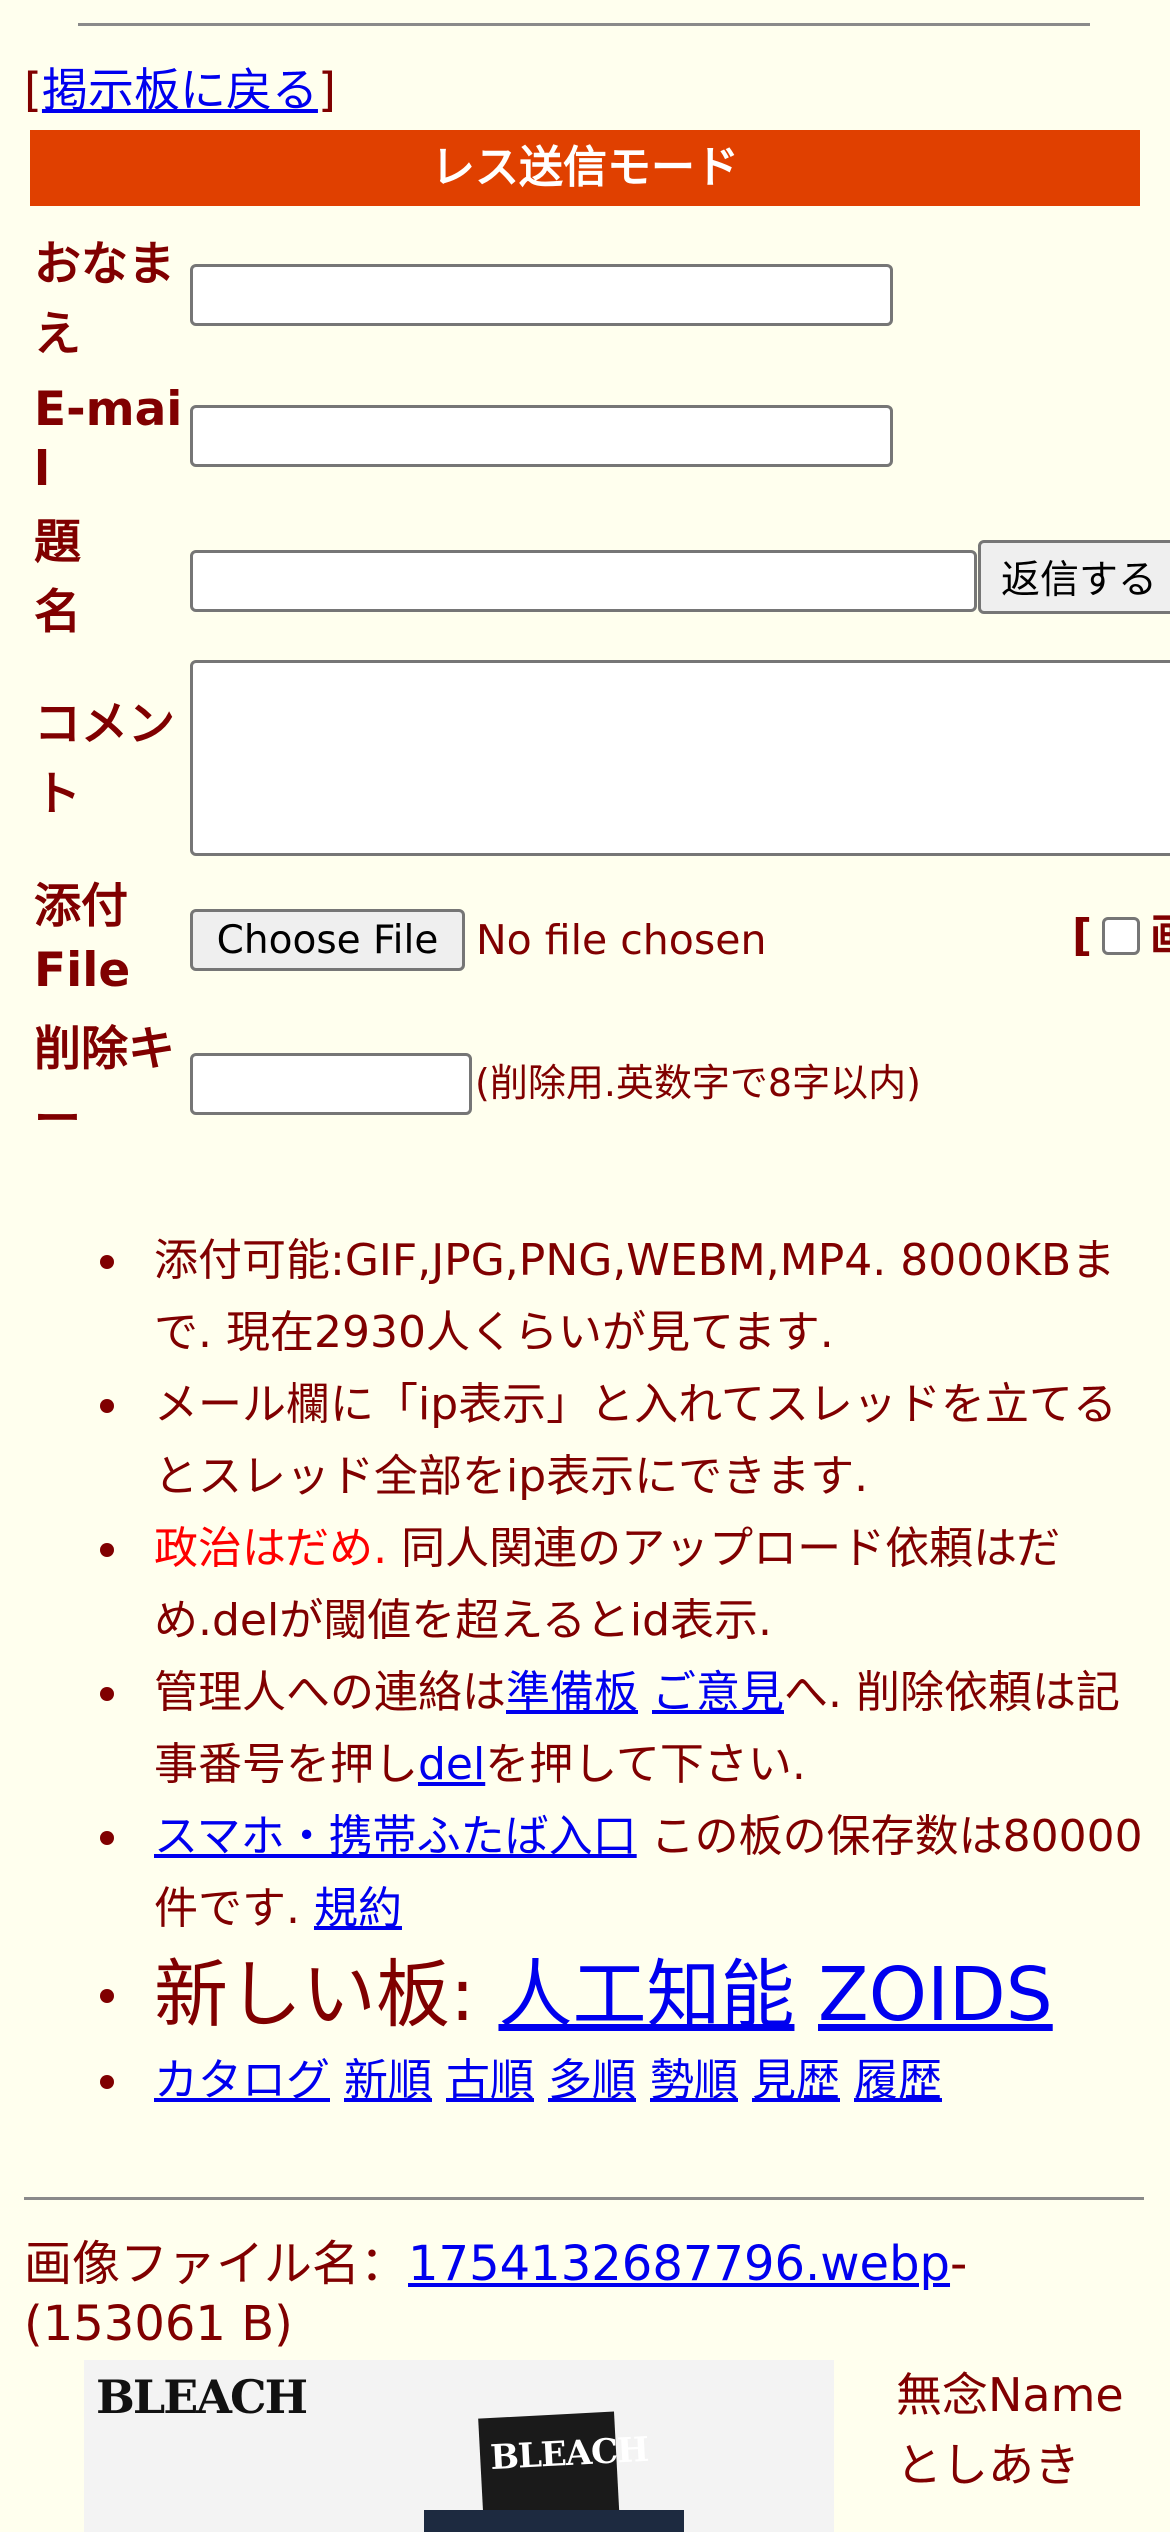 The height and width of the screenshot is (2532, 1170). Describe the element at coordinates (331, 1084) in the screenshot. I see `delete-key-input` at that location.